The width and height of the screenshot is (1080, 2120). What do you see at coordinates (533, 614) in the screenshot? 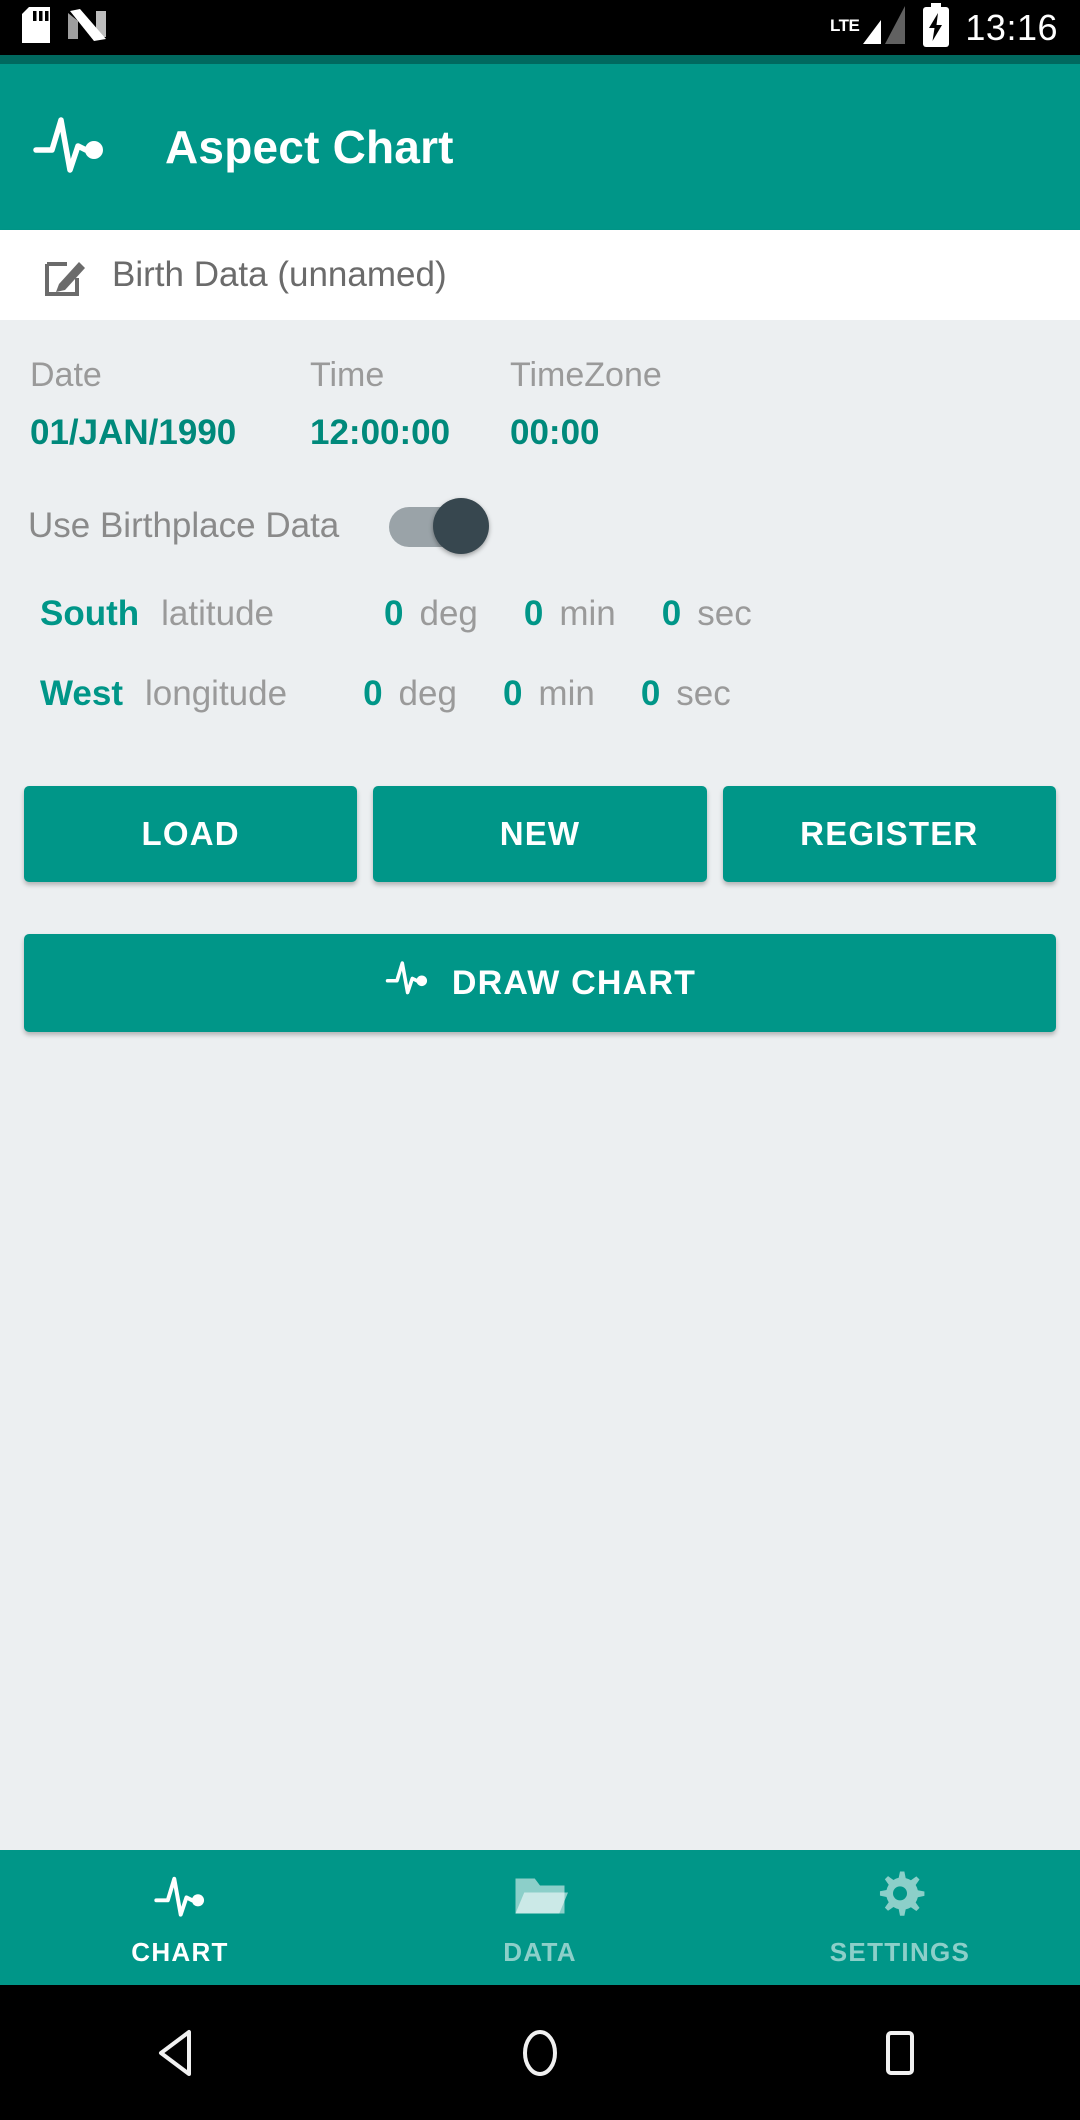
I see `latitude-min-value: 0` at bounding box center [533, 614].